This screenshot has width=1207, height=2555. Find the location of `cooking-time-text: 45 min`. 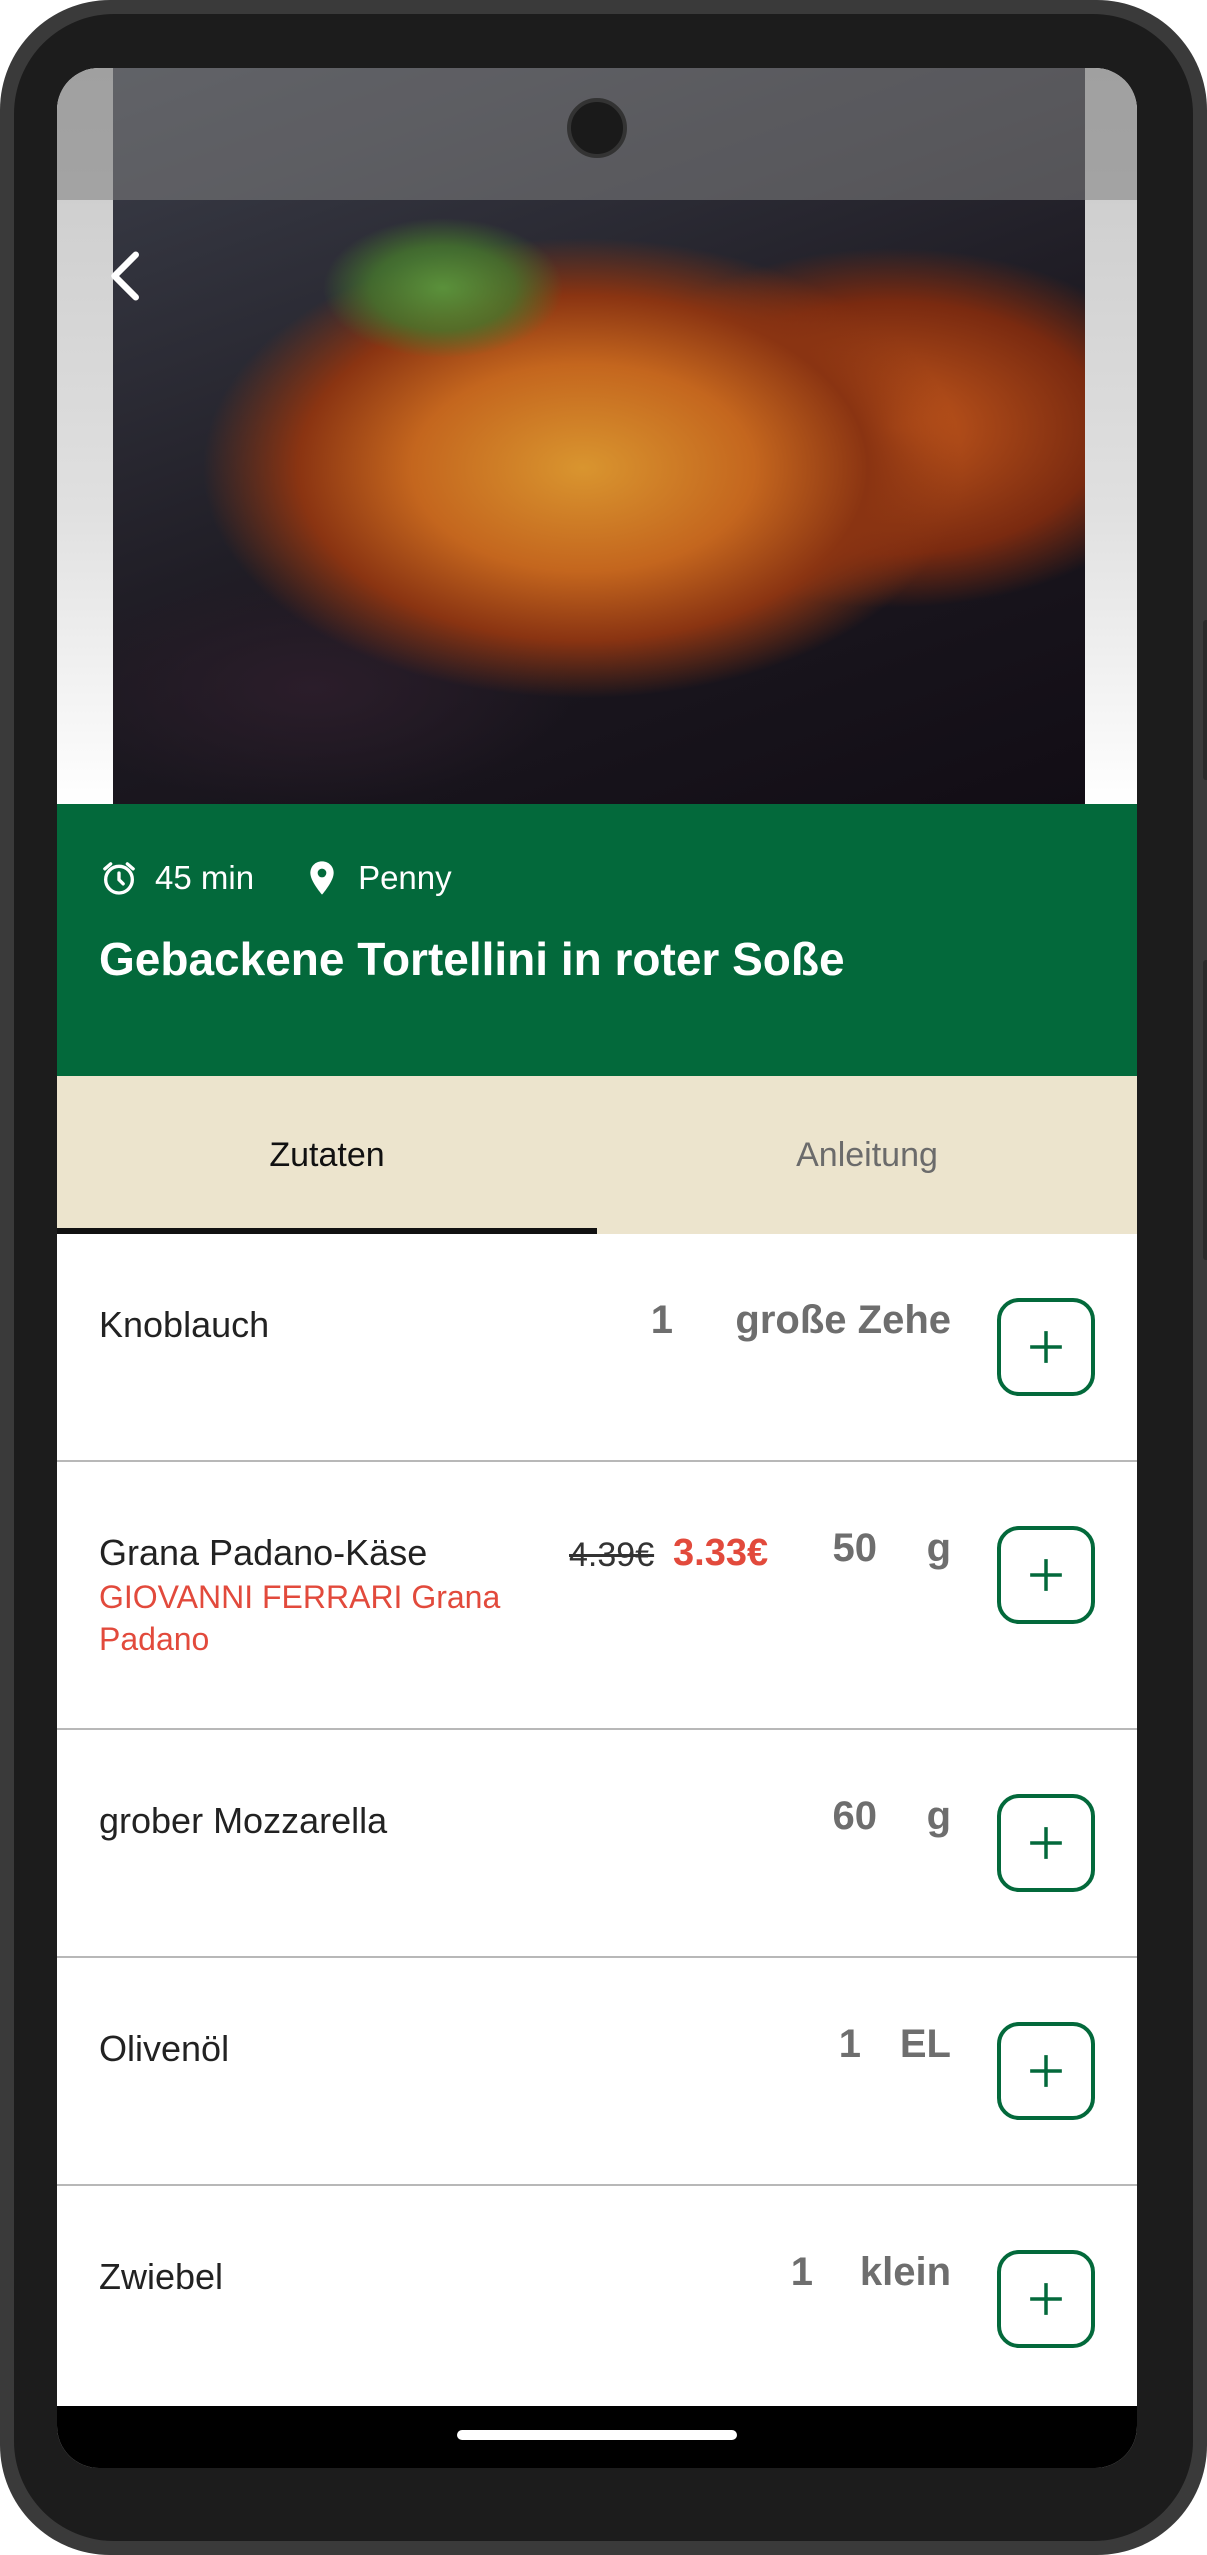

cooking-time-text: 45 min is located at coordinates (205, 877).